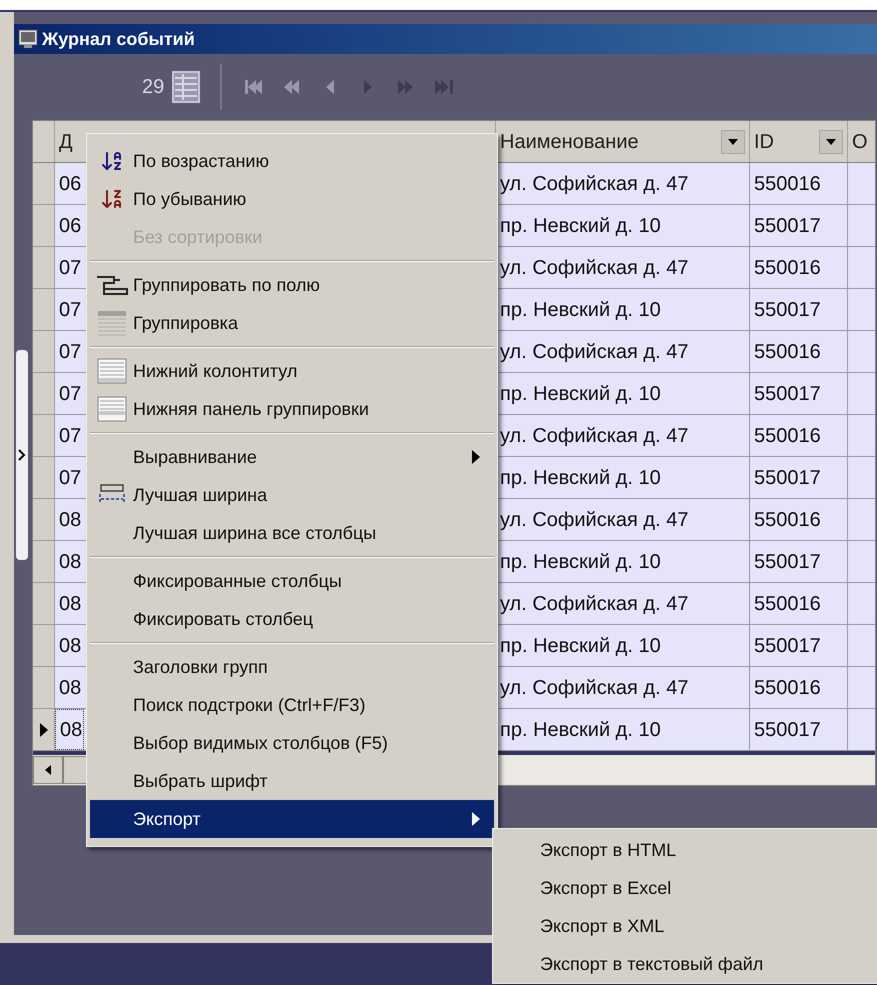 This screenshot has height=985, width=877. What do you see at coordinates (292, 581) in the screenshot?
I see `menu-item: Фиксированные столбцы` at bounding box center [292, 581].